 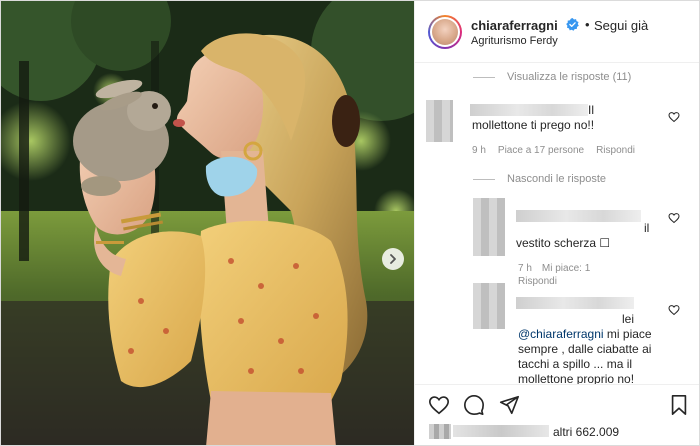 I want to click on action-bar, so click(x=557, y=403).